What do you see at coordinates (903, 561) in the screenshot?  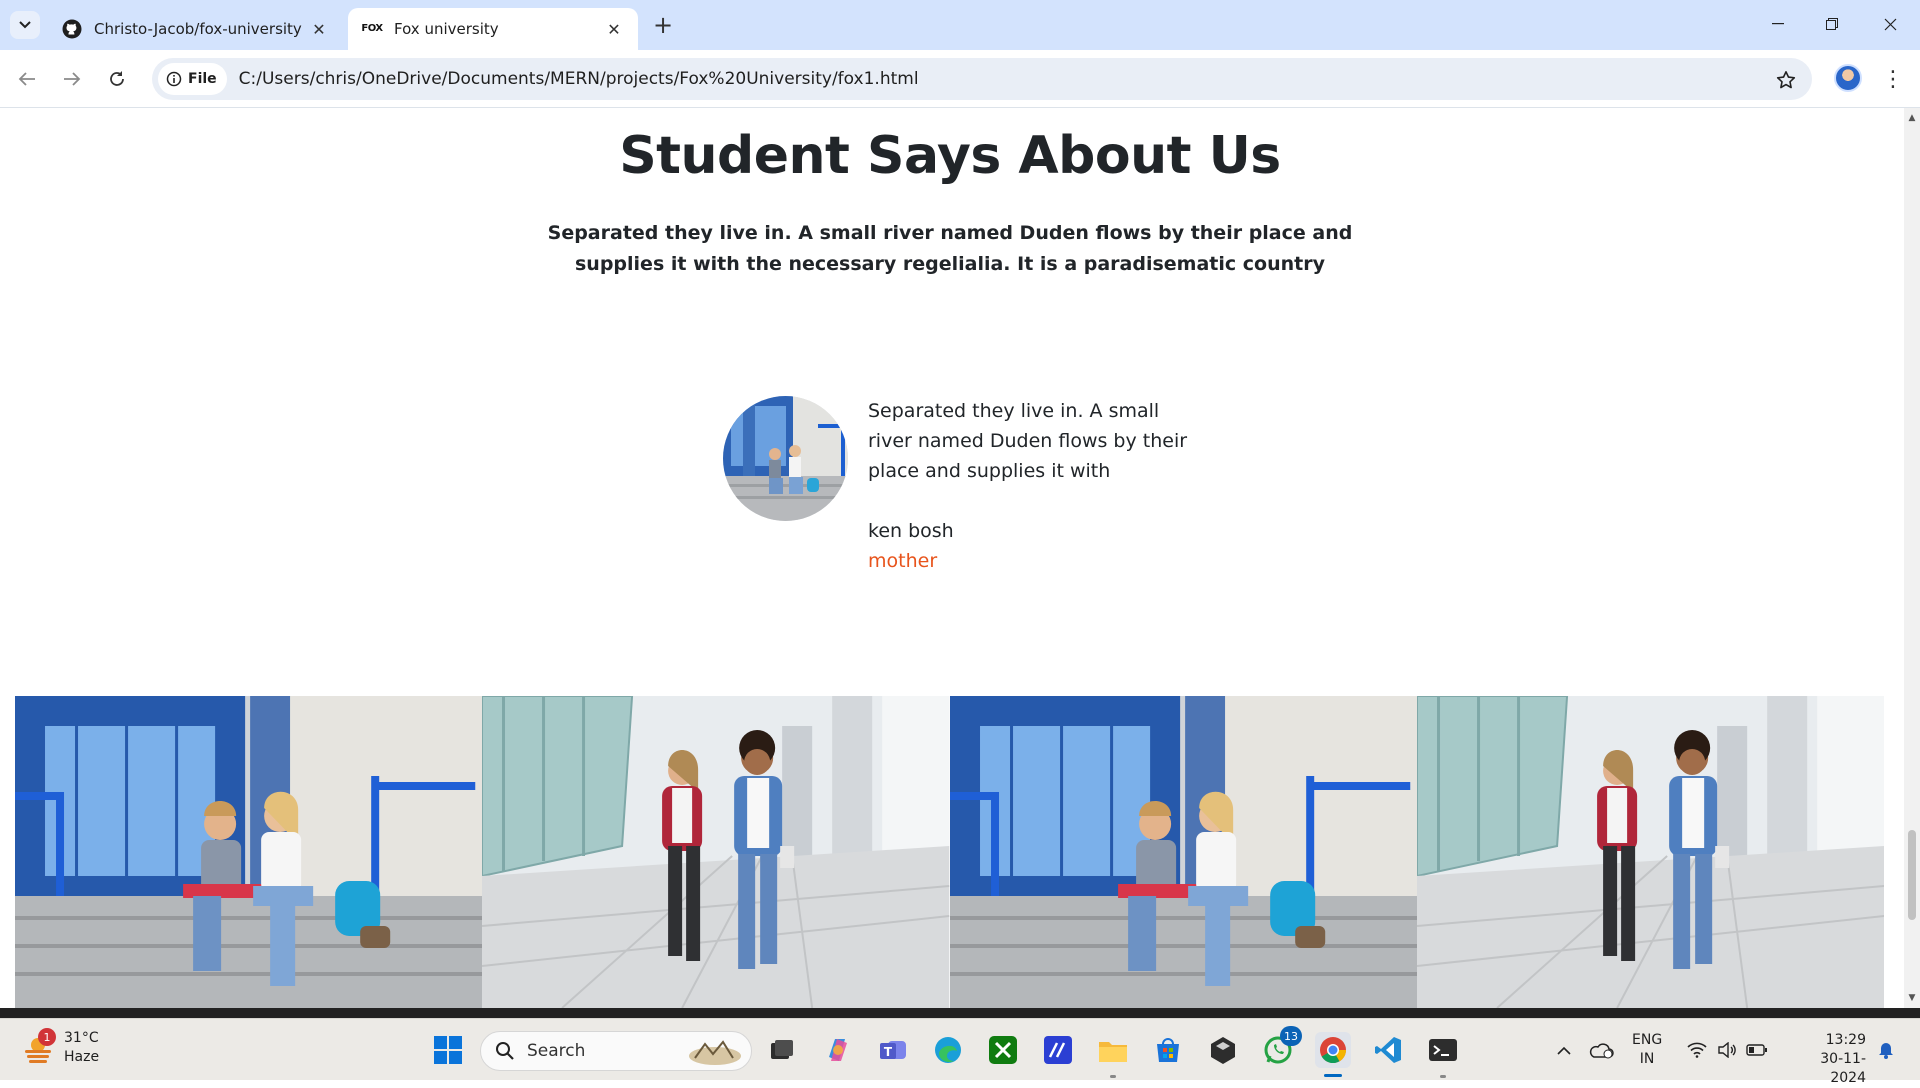 I see `testimonial-role: mother` at bounding box center [903, 561].